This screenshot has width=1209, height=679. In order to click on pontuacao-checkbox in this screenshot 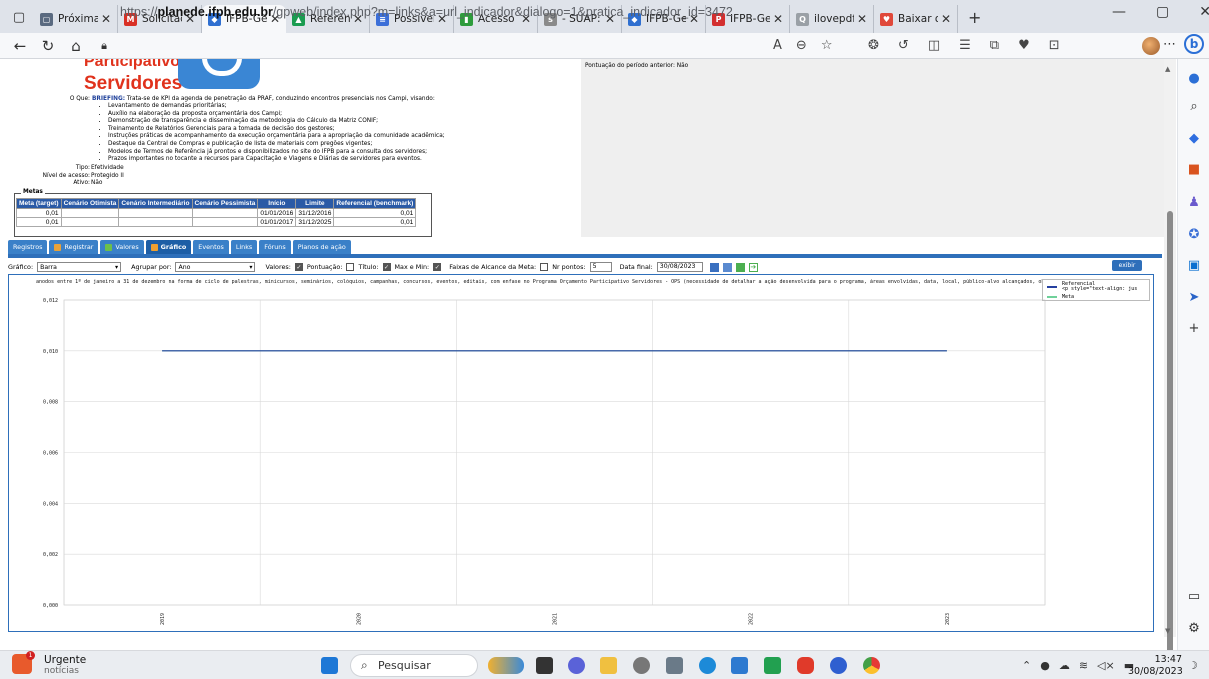, I will do `click(350, 267)`.